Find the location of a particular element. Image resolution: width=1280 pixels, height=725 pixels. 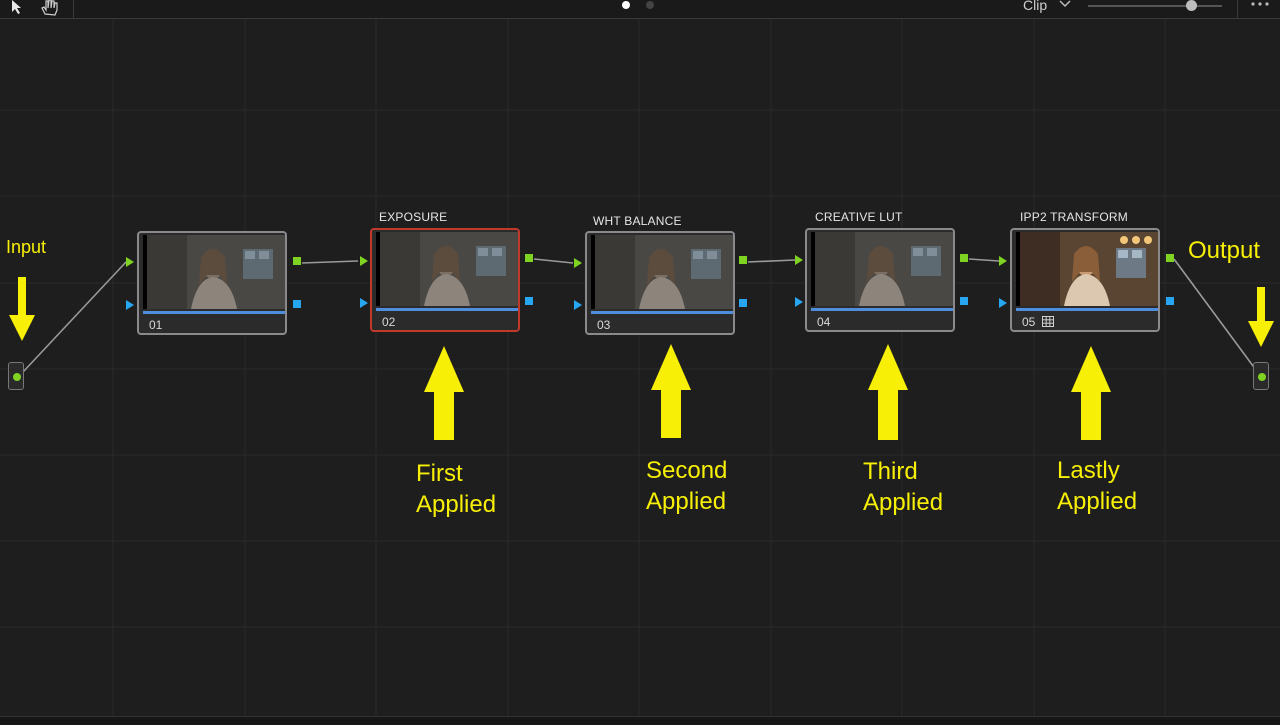

node-01: 01 is located at coordinates (212, 283).